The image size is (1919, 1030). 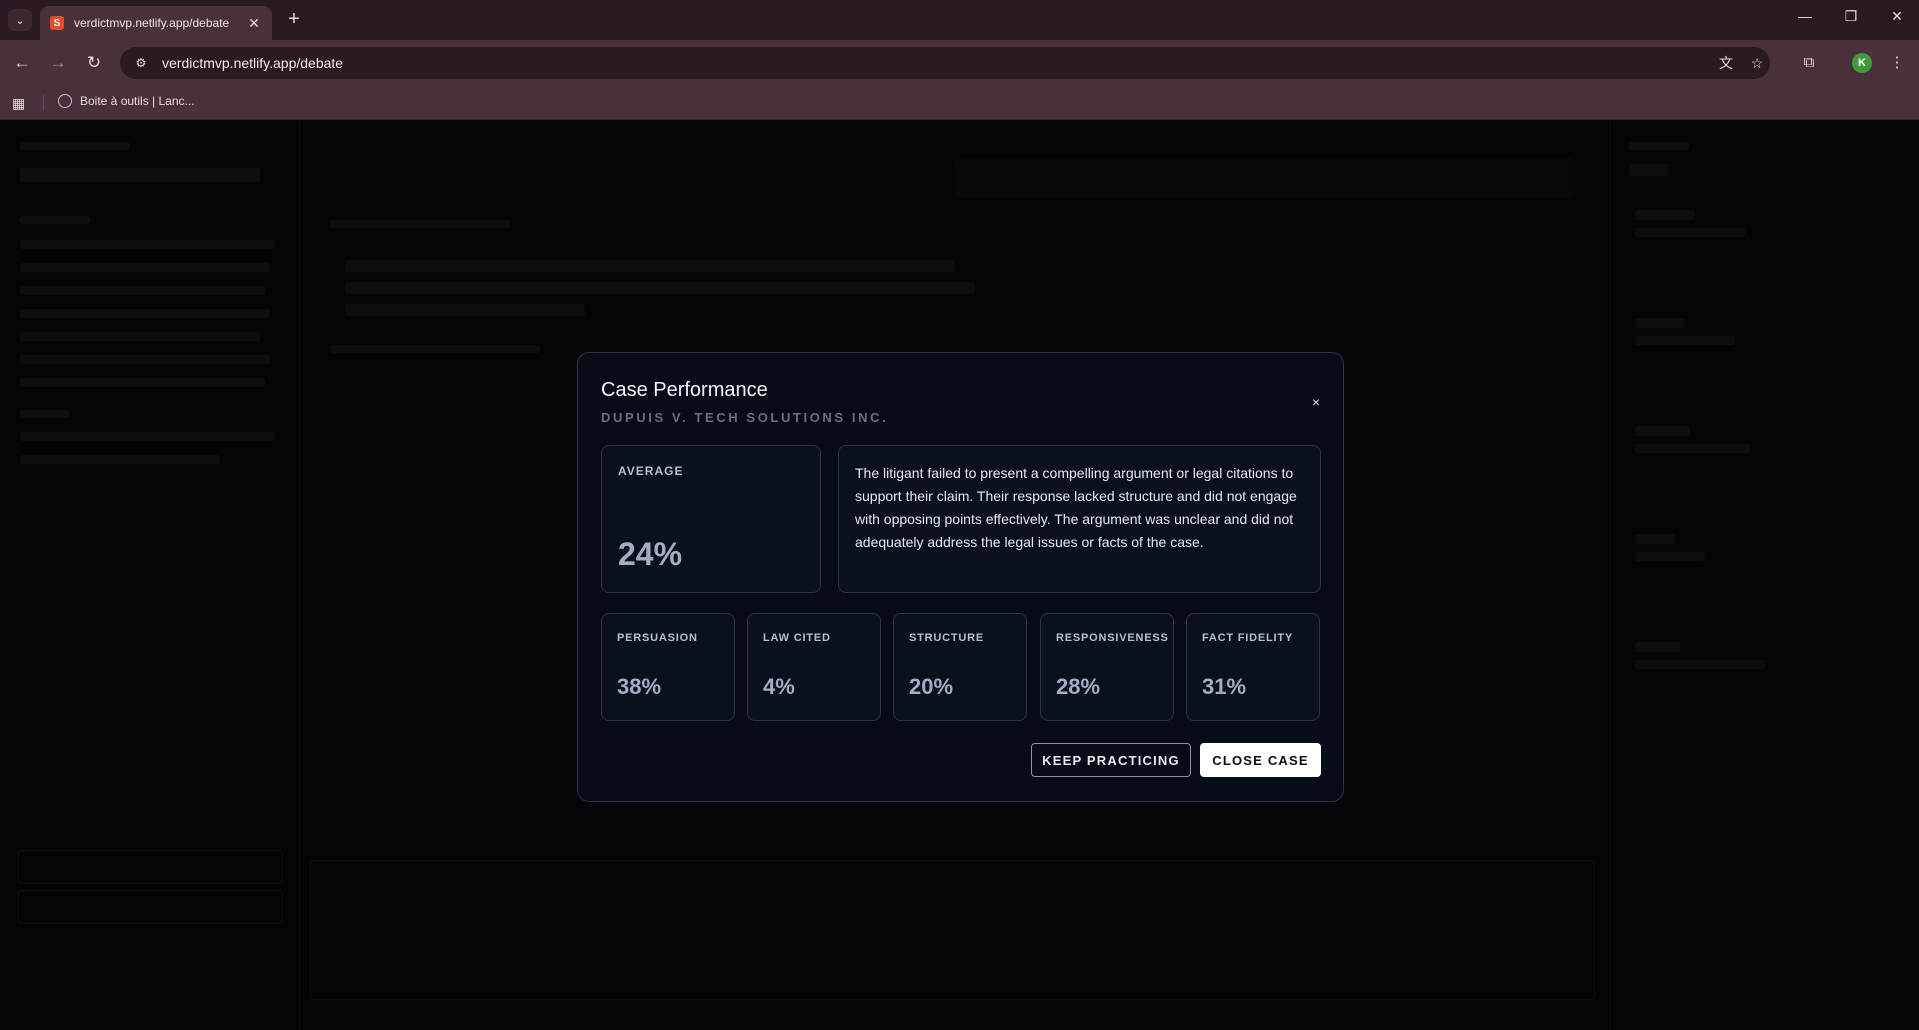 I want to click on average-label: AVERAGE, so click(x=651, y=471).